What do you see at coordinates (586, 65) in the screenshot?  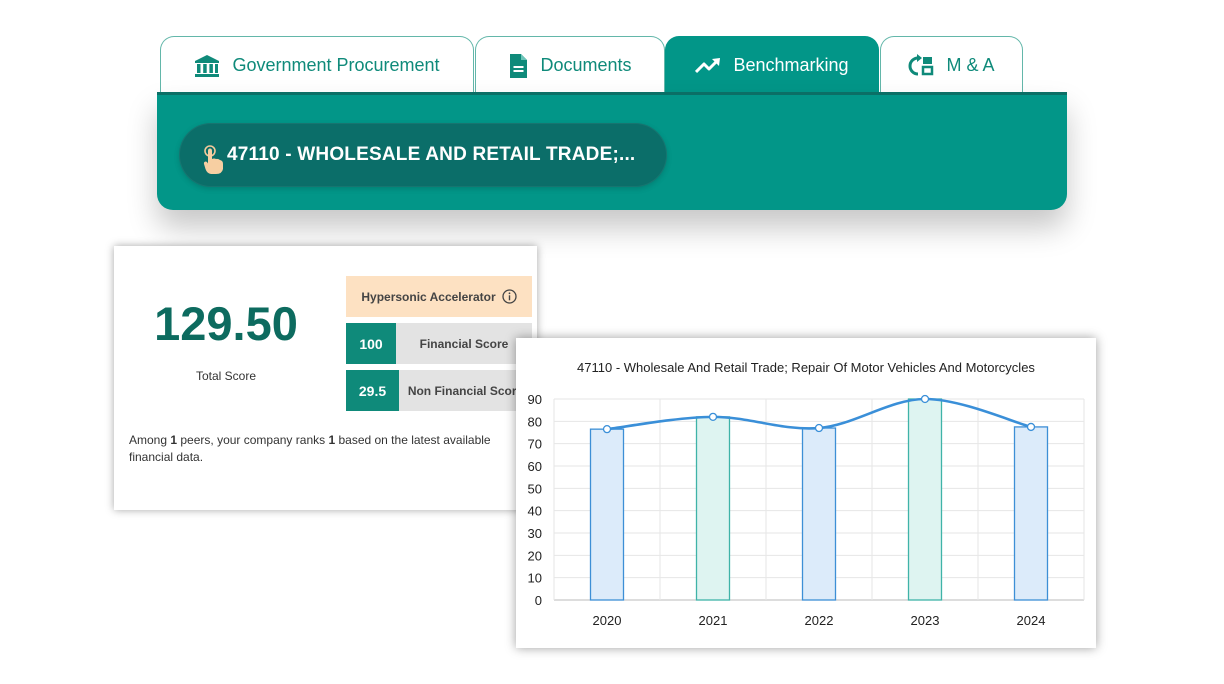 I see `tab-label: Documents` at bounding box center [586, 65].